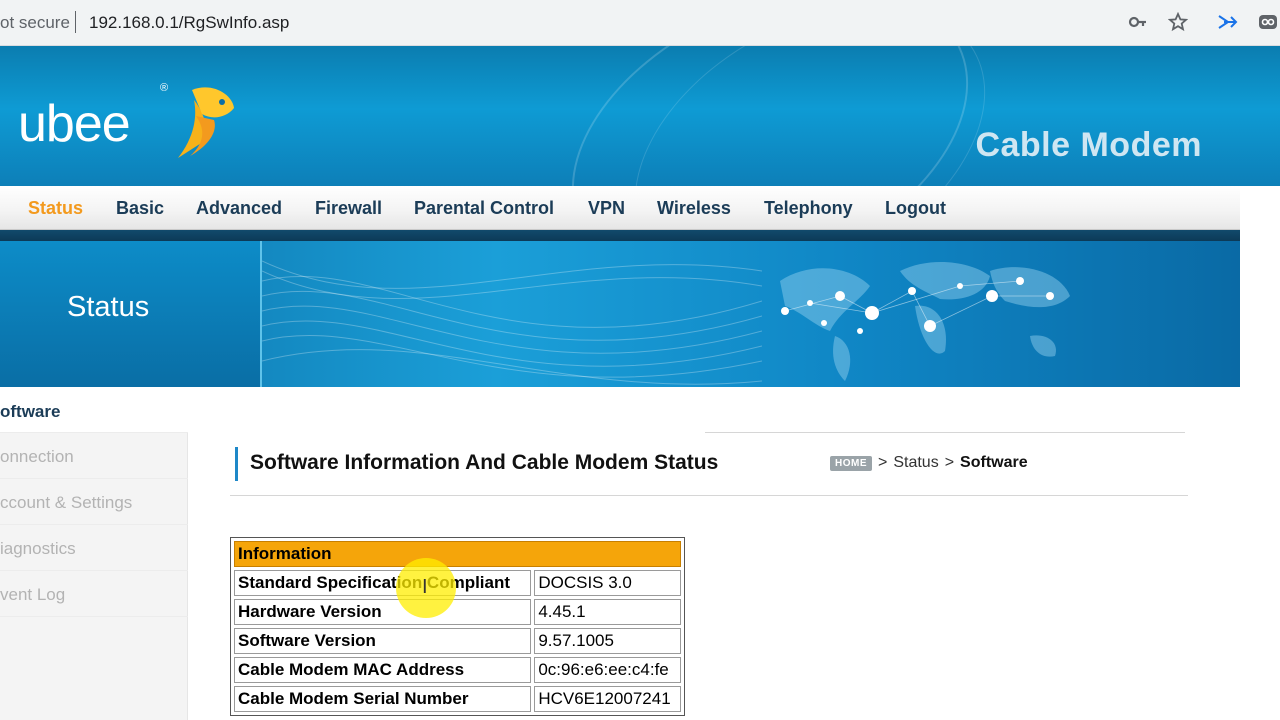  What do you see at coordinates (383, 612) in the screenshot?
I see `row-label: Hardware Version` at bounding box center [383, 612].